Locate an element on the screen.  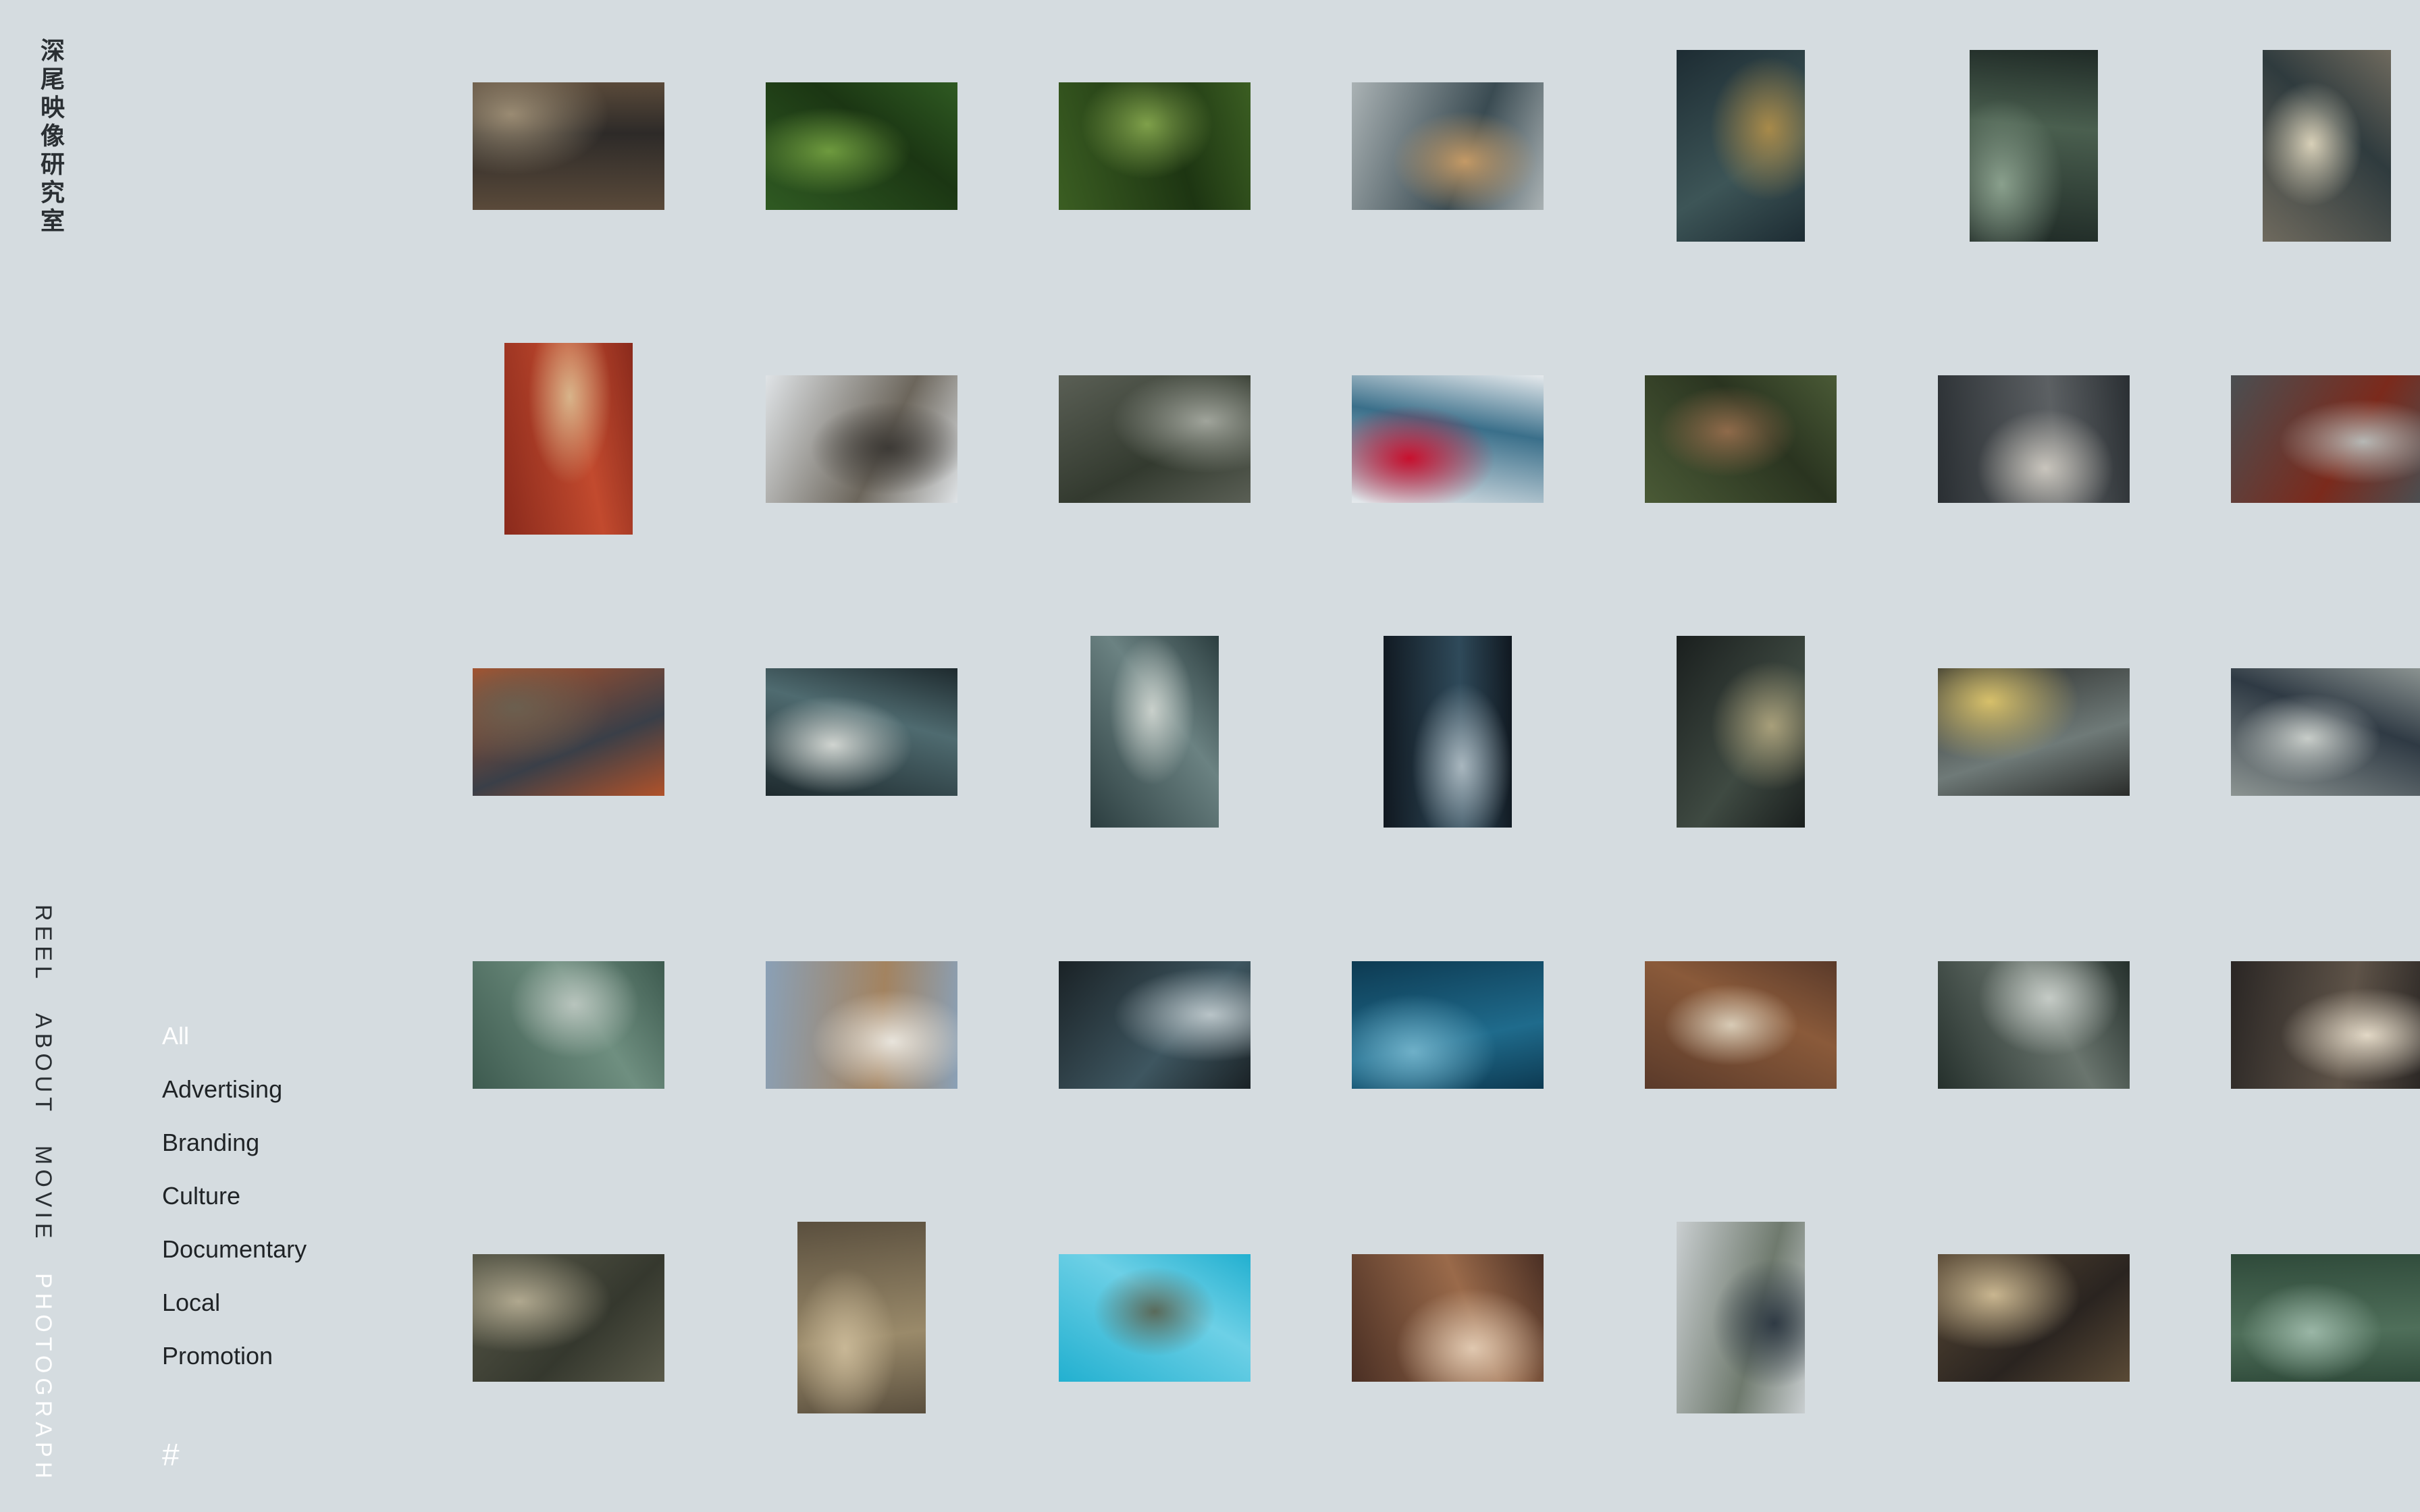
nav-photograph: PHOTOGRAPH is located at coordinates (43, 1378).